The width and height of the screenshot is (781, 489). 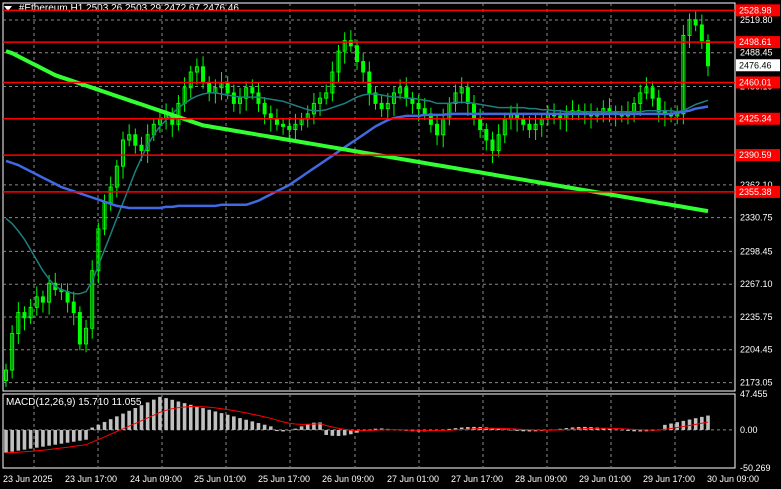 What do you see at coordinates (756, 284) in the screenshot?
I see `price-tick-label: 2267.10` at bounding box center [756, 284].